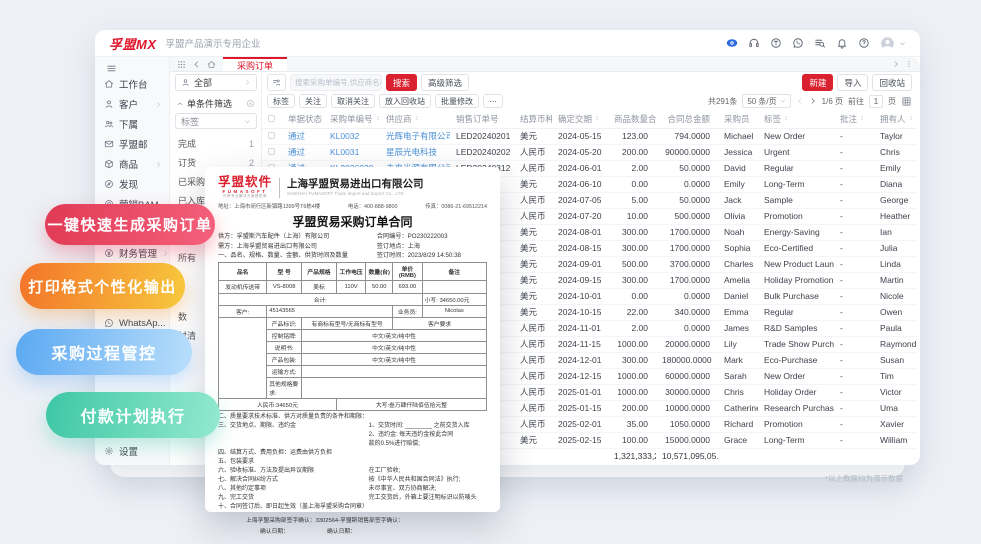  Describe the element at coordinates (738, 408) in the screenshot. I see `cell-buyer: Catherine` at that location.